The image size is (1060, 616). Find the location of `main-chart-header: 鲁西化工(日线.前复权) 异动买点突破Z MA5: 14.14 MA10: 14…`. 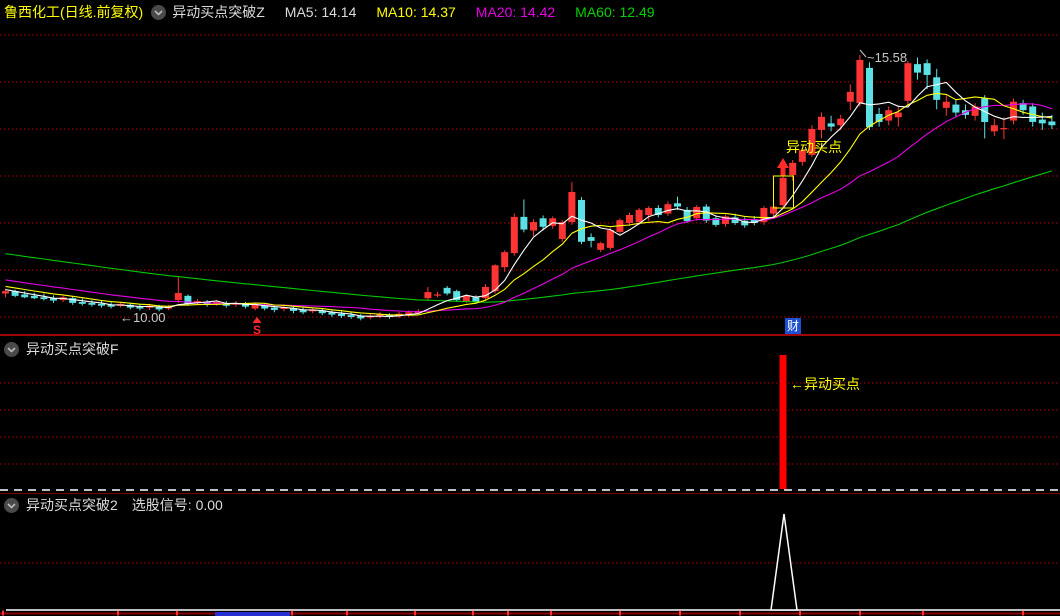

main-chart-header: 鲁西化工(日线.前复权) 异动买点突破Z MA5: 14.14 MA10: 14… is located at coordinates (530, 12).